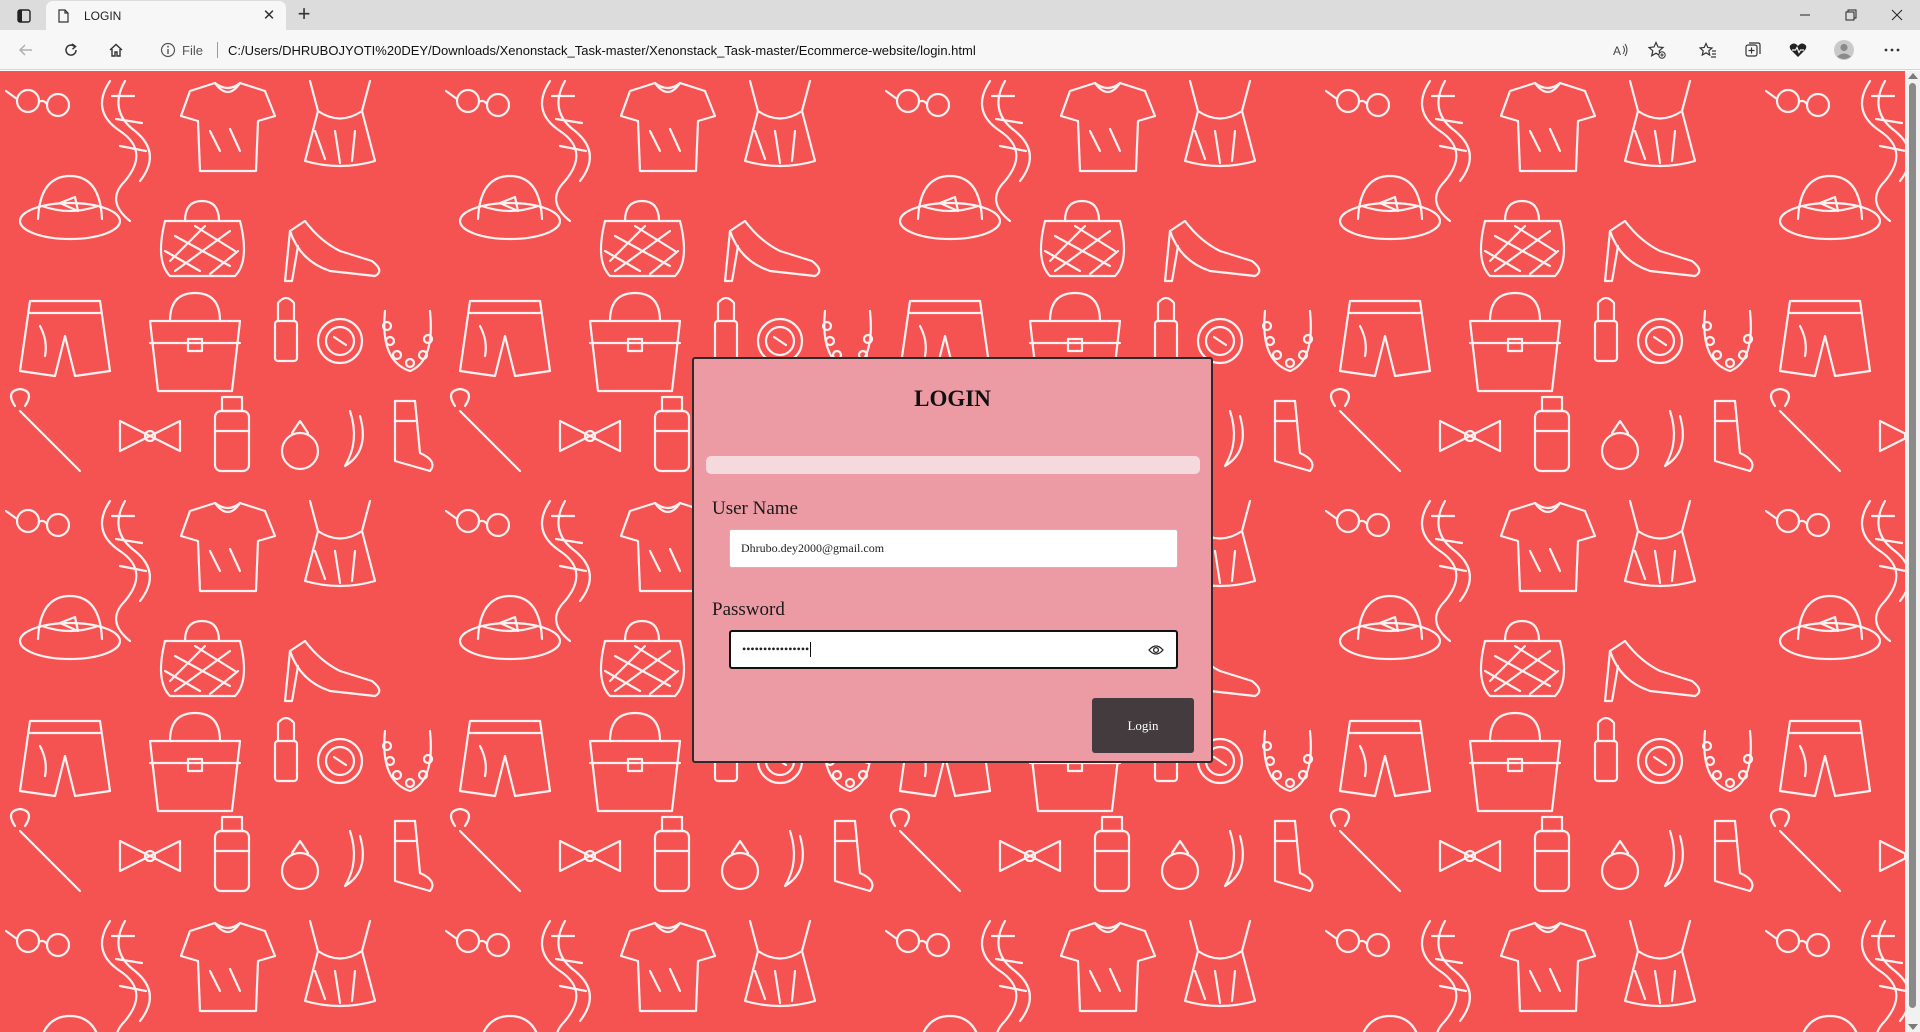 Image resolution: width=1920 pixels, height=1032 pixels. What do you see at coordinates (1708, 50) in the screenshot?
I see `favorites-icon` at bounding box center [1708, 50].